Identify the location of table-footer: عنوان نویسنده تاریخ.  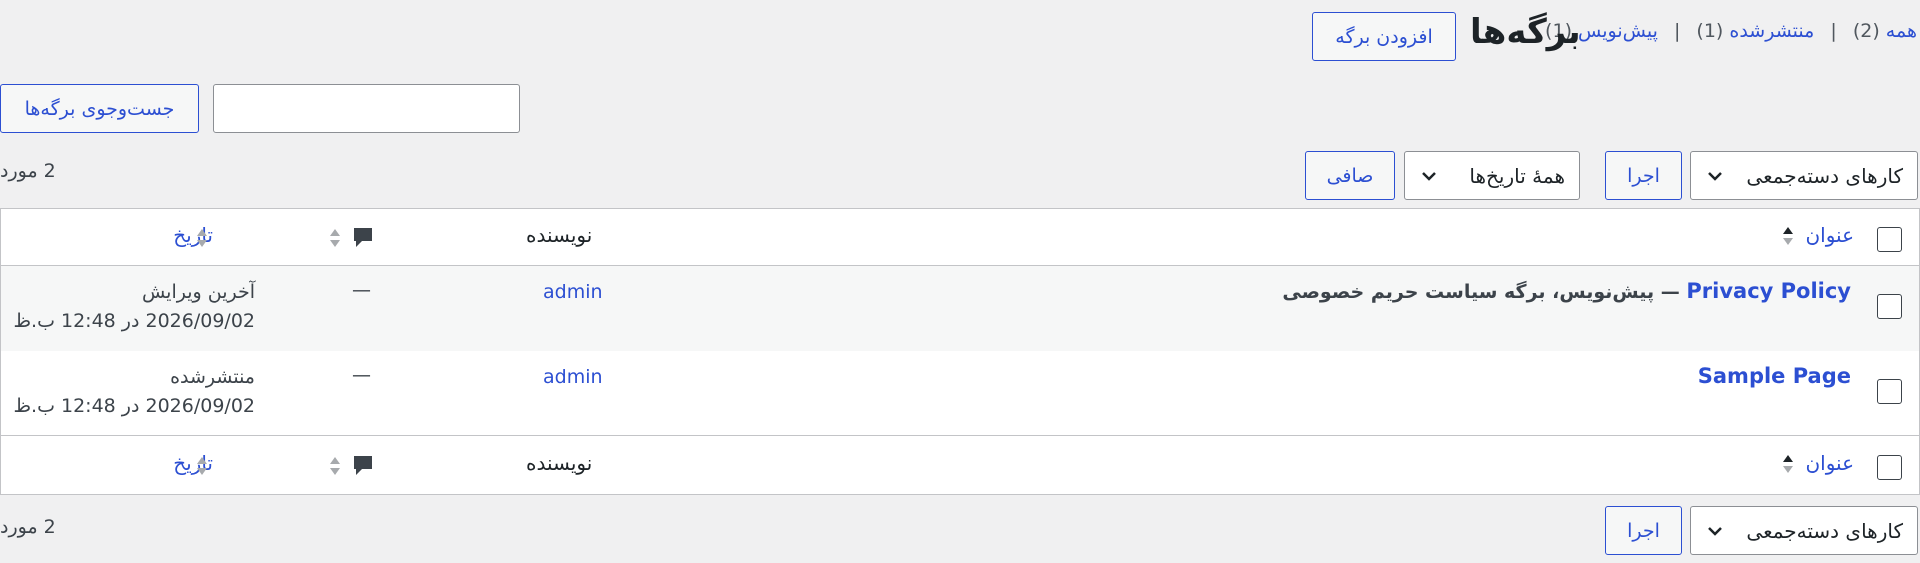
(960, 465).